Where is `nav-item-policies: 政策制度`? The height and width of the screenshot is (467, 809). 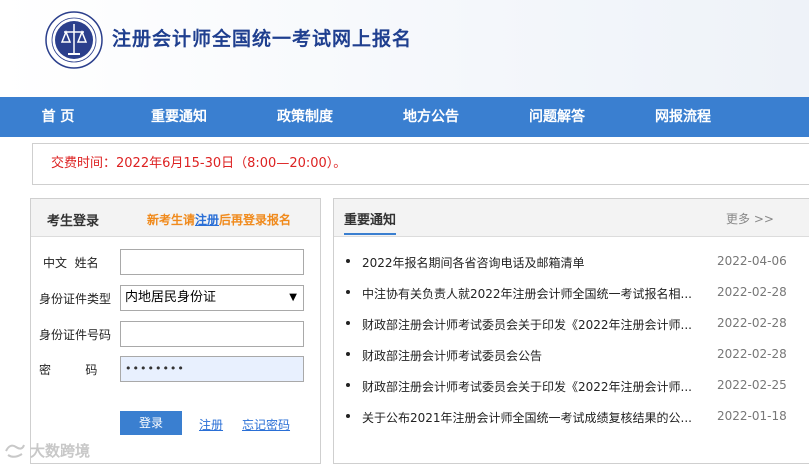 nav-item-policies: 政策制度 is located at coordinates (305, 117).